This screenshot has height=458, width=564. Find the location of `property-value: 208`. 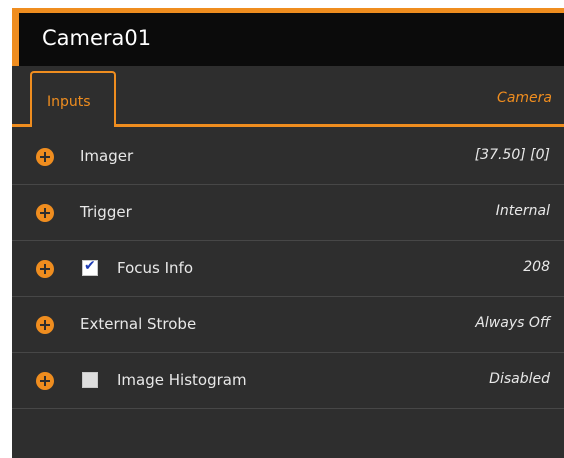

property-value: 208 is located at coordinates (536, 267).